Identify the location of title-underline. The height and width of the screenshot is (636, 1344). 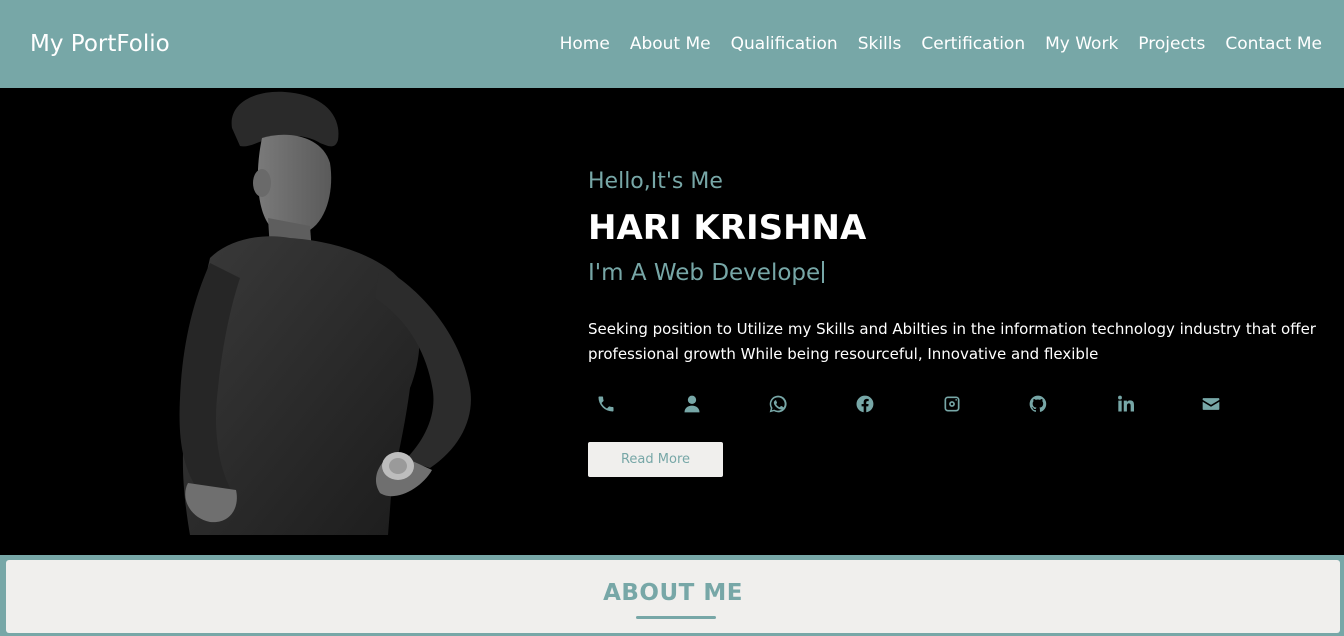
(676, 617).